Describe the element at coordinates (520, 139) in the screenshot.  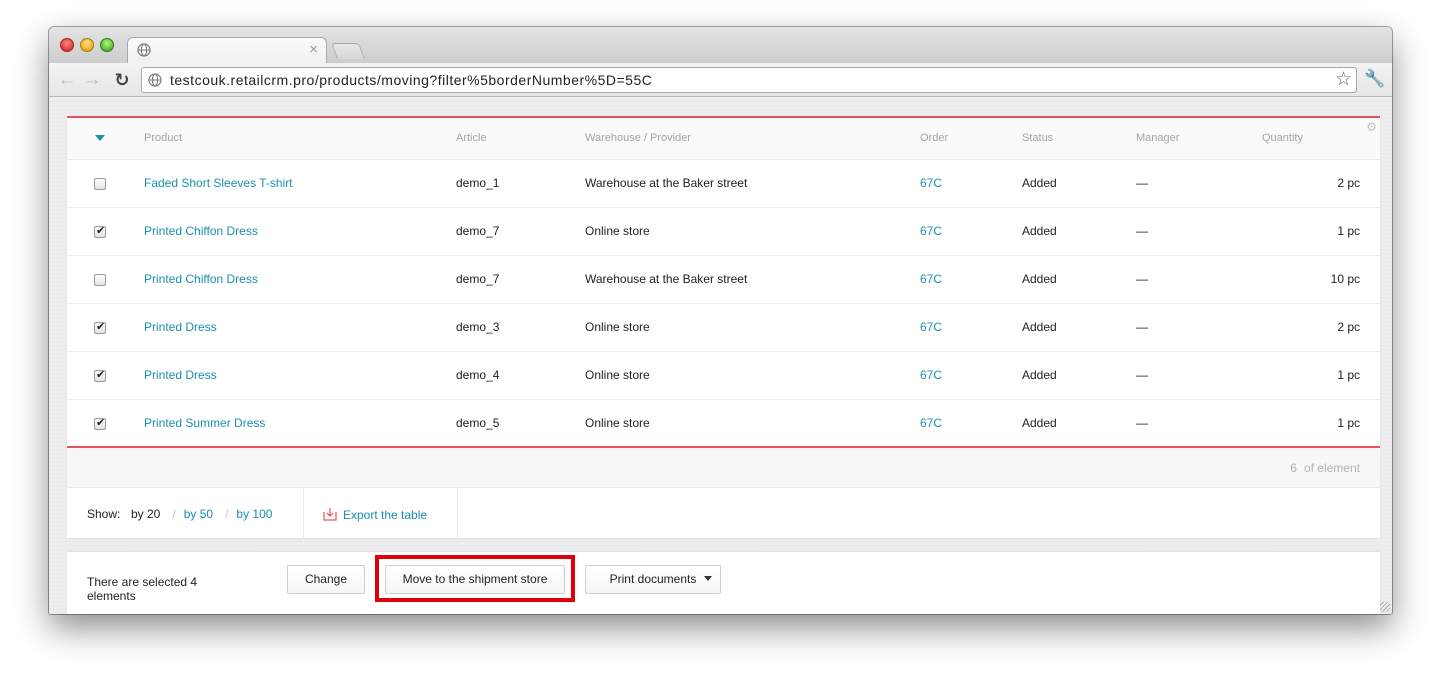
I see `column-header: Article` at that location.